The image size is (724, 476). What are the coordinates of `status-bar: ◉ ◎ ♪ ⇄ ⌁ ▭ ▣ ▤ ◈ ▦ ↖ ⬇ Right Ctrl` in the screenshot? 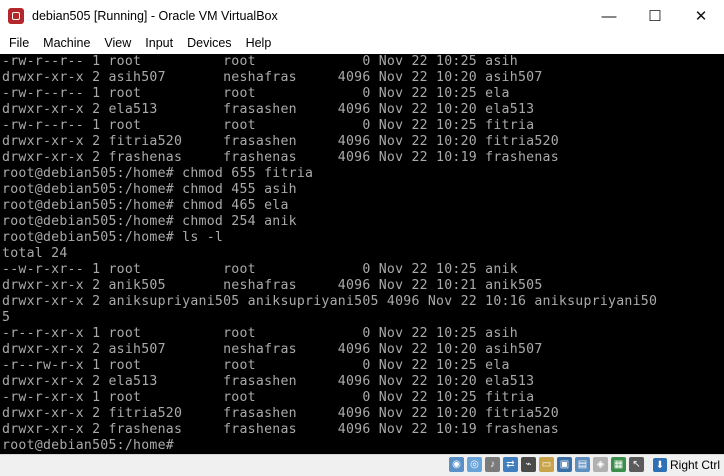 It's located at (362, 465).